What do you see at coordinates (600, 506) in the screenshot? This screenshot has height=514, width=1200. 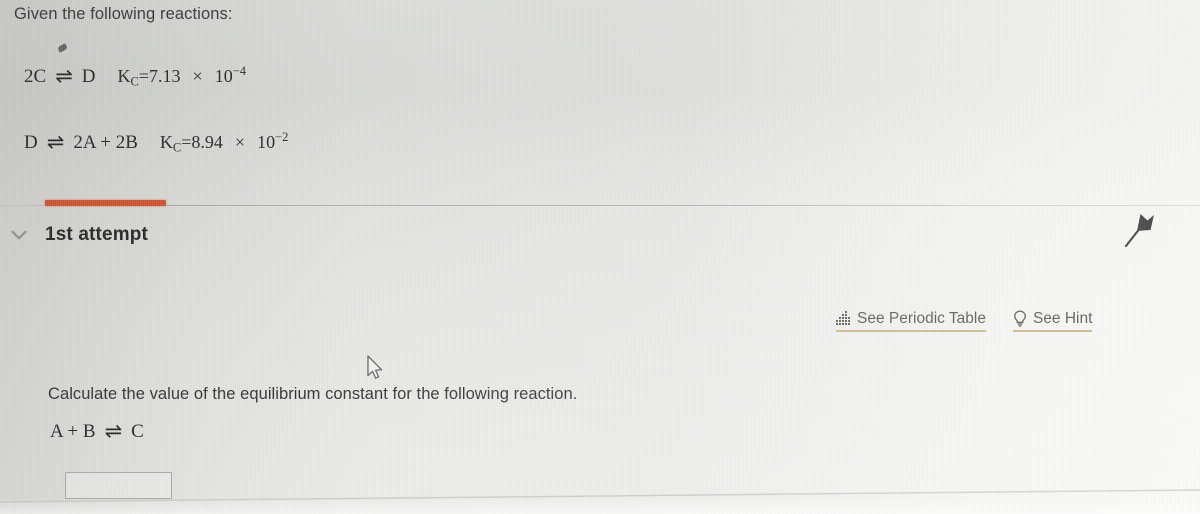 I see `screen-edge-glow` at bounding box center [600, 506].